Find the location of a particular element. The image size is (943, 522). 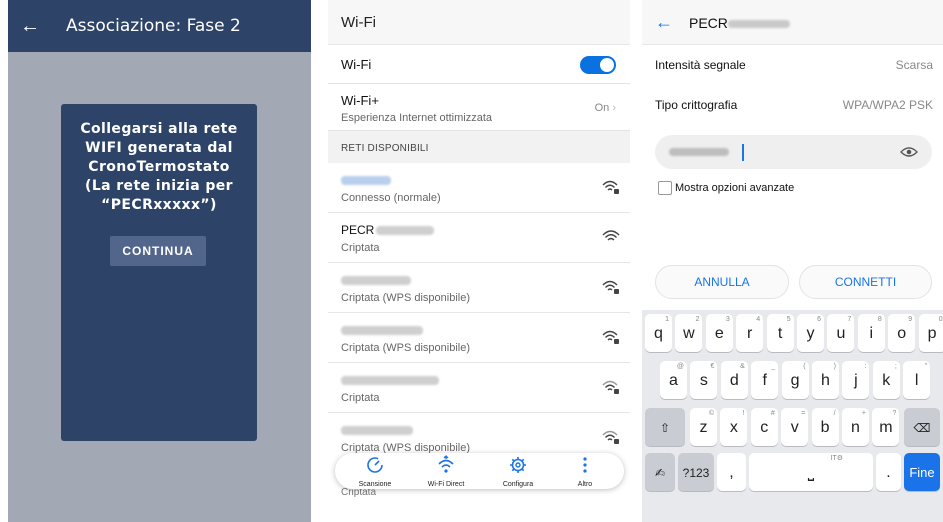

key-m: m? is located at coordinates (886, 427).